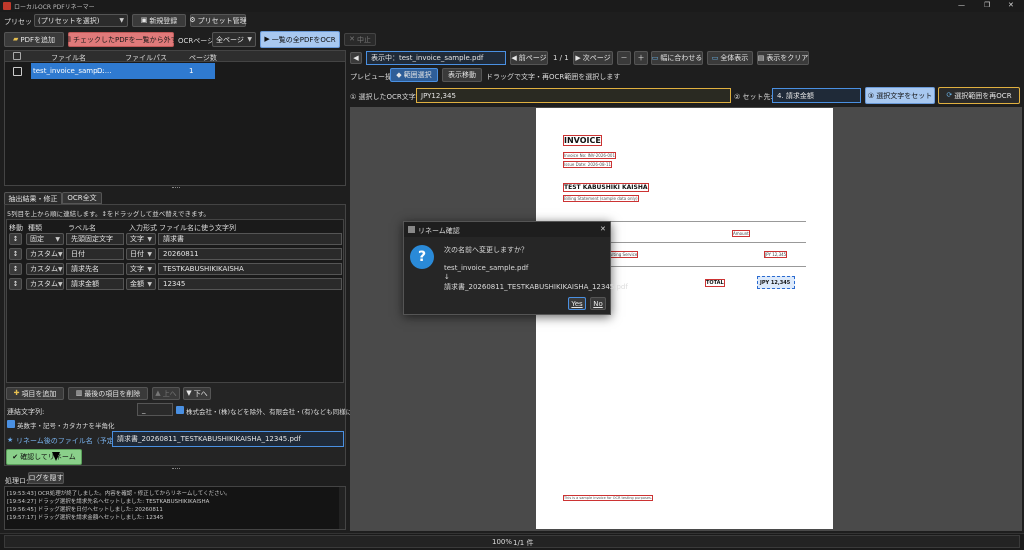  Describe the element at coordinates (677, 58) in the screenshot. I see `fit-width-button: ▭ 幅に合わせる` at that location.